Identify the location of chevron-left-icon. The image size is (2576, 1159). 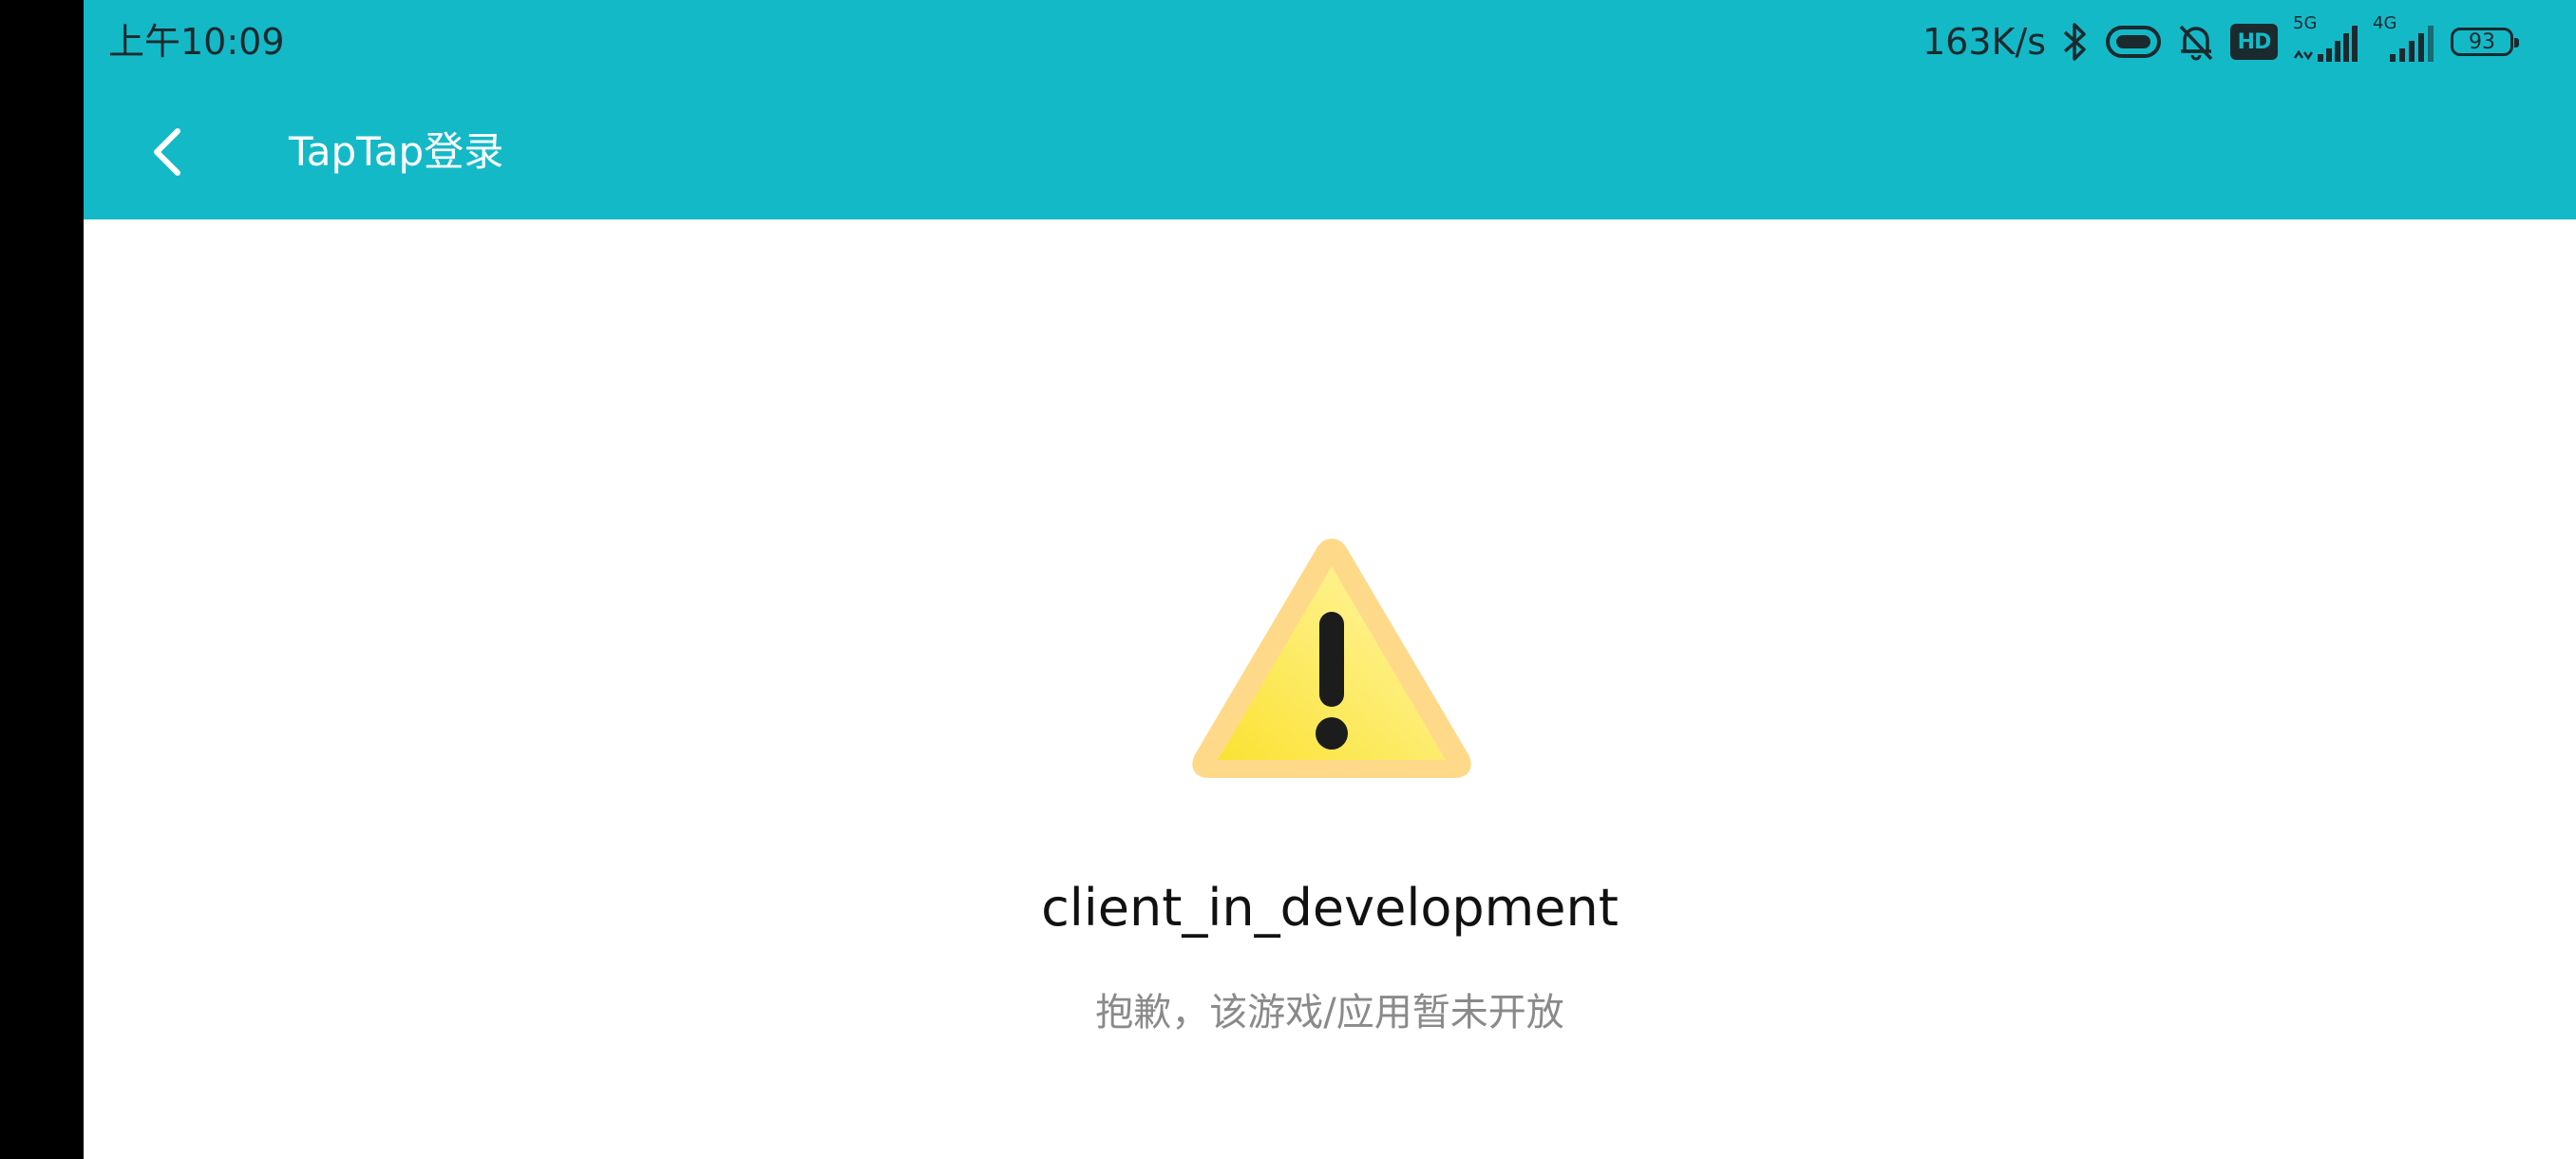
(167, 152).